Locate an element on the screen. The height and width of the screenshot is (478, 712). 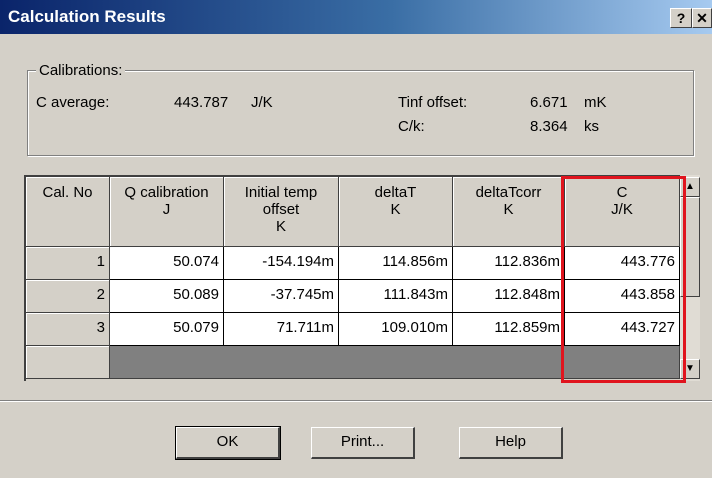
header-deltatcorr: deltaTcorr K is located at coordinates (509, 212).